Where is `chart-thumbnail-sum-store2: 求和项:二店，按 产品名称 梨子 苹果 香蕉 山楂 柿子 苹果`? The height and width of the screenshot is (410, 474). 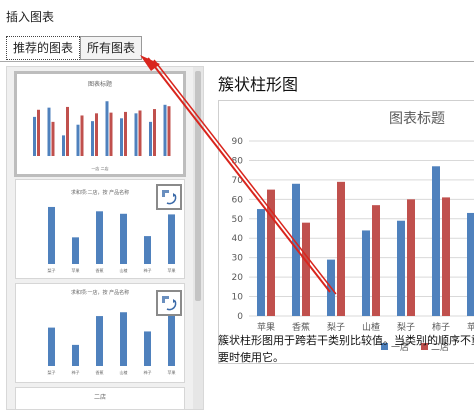 chart-thumbnail-sum-store2: 求和项:二店，按 产品名称 梨子 苹果 香蕉 山楂 柿子 苹果 is located at coordinates (100, 229).